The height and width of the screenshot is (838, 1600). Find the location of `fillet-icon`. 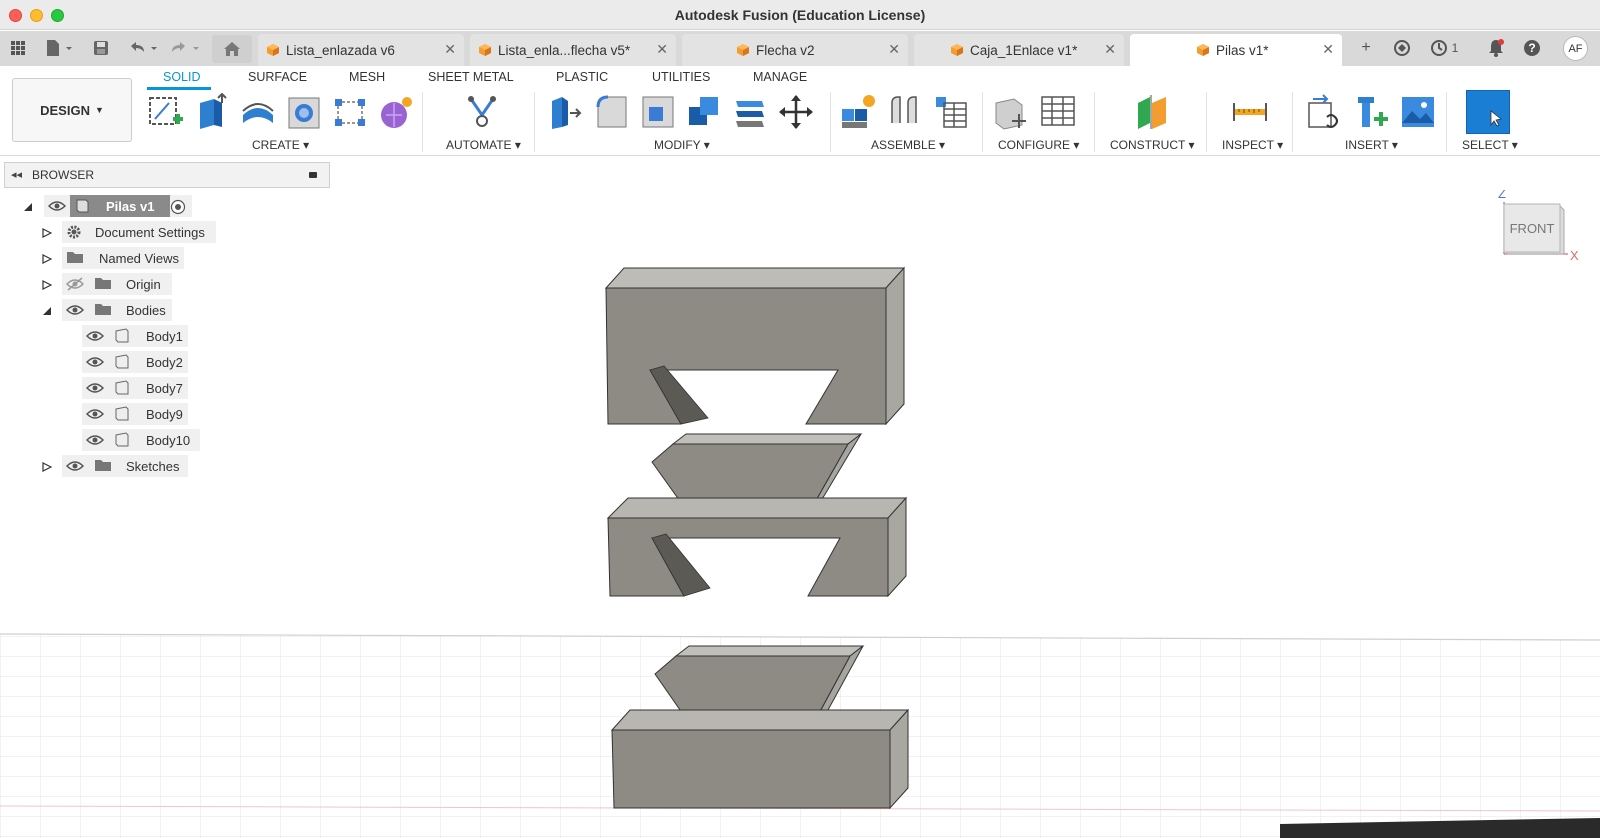

fillet-icon is located at coordinates (612, 112).